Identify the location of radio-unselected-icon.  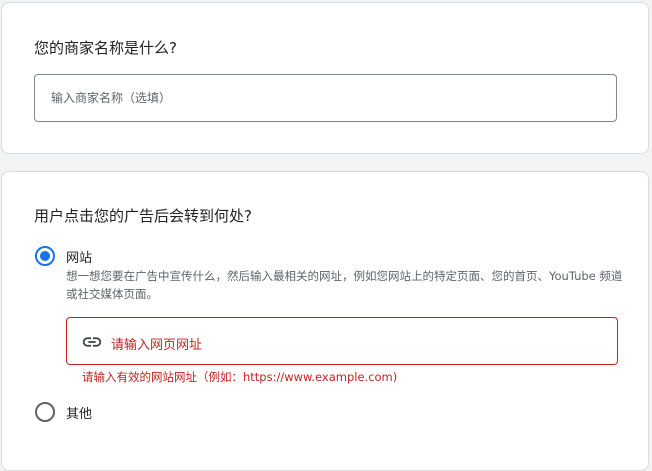
(45, 412).